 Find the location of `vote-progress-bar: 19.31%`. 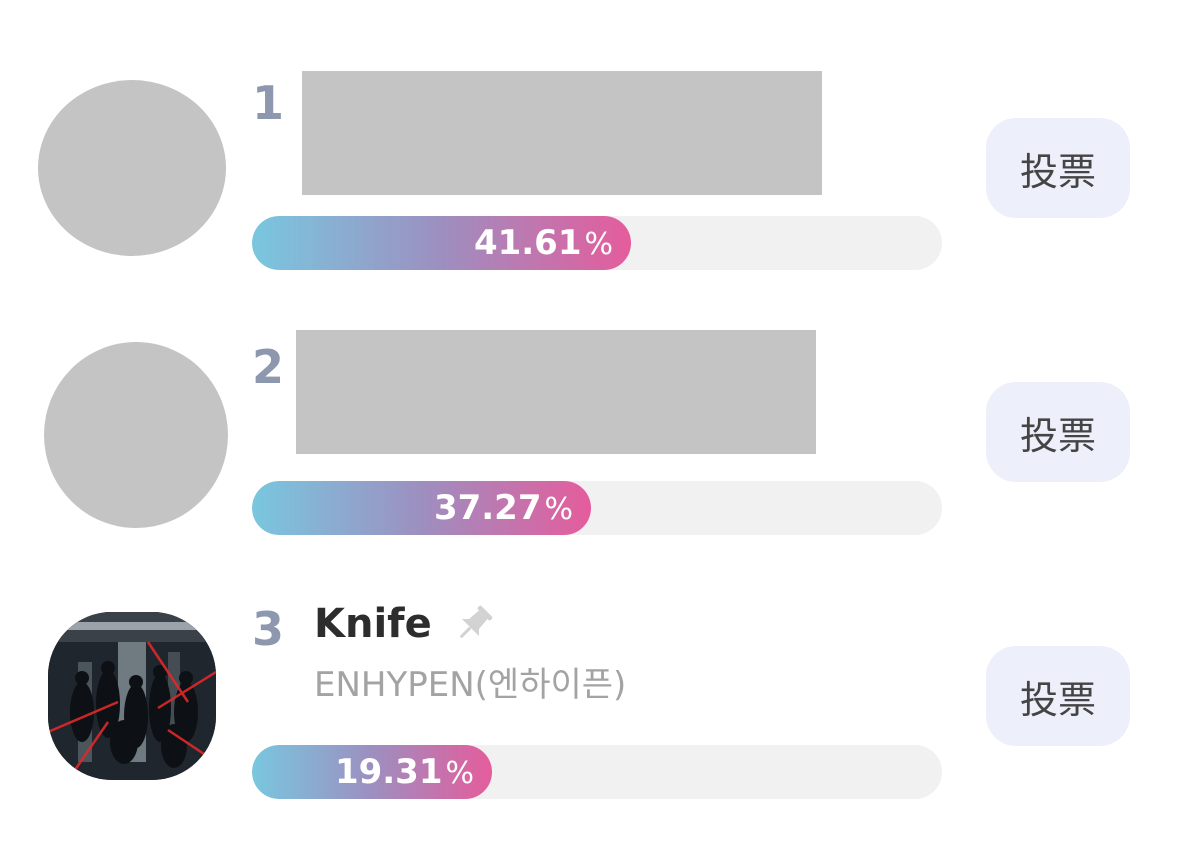

vote-progress-bar: 19.31% is located at coordinates (597, 772).